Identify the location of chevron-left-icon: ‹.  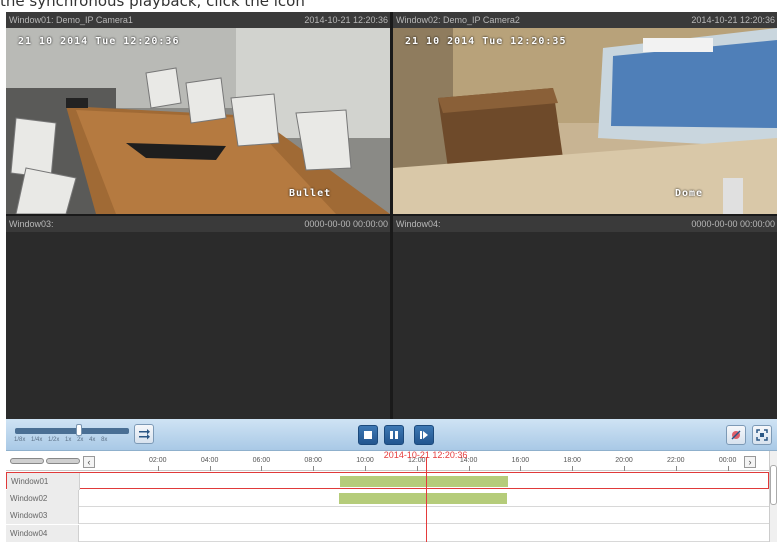
(89, 462).